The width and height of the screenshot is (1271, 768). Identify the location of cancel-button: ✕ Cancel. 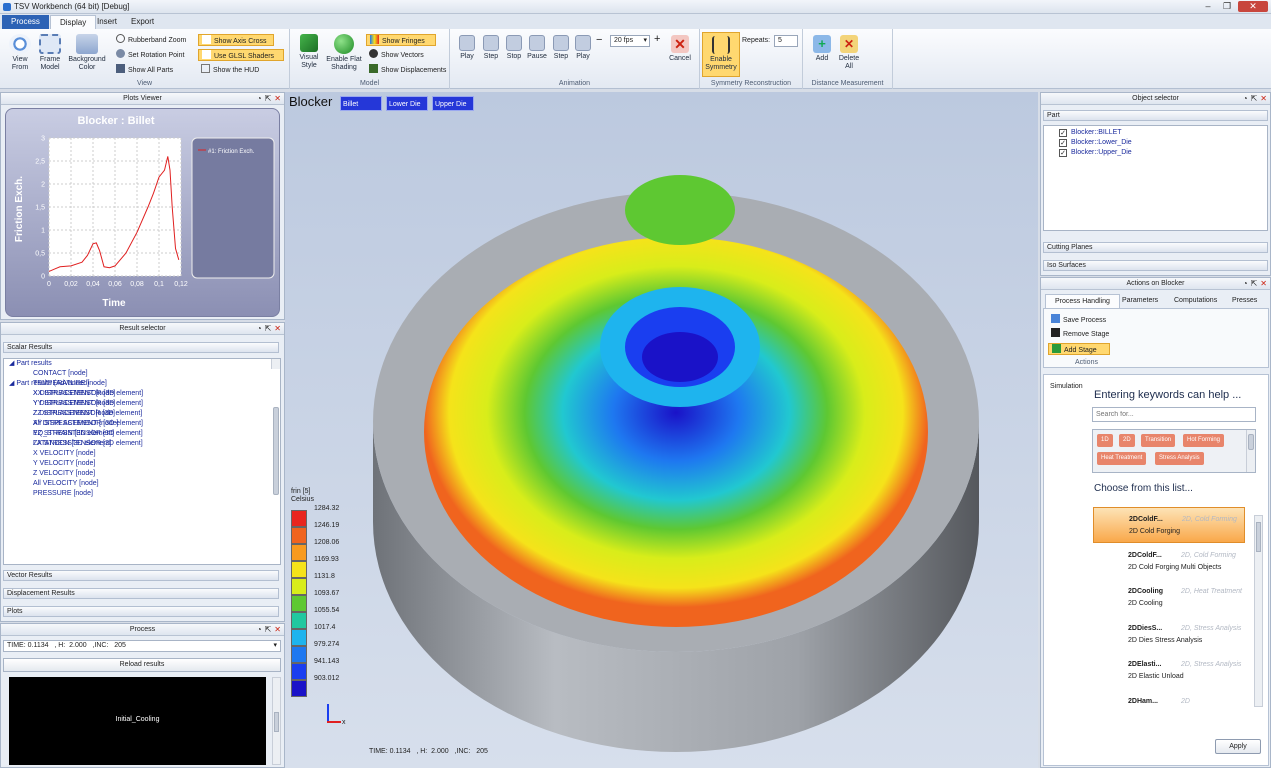
(680, 49).